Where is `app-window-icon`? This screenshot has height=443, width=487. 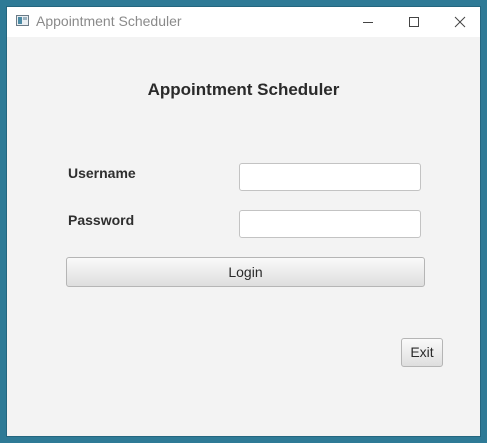 app-window-icon is located at coordinates (22, 20).